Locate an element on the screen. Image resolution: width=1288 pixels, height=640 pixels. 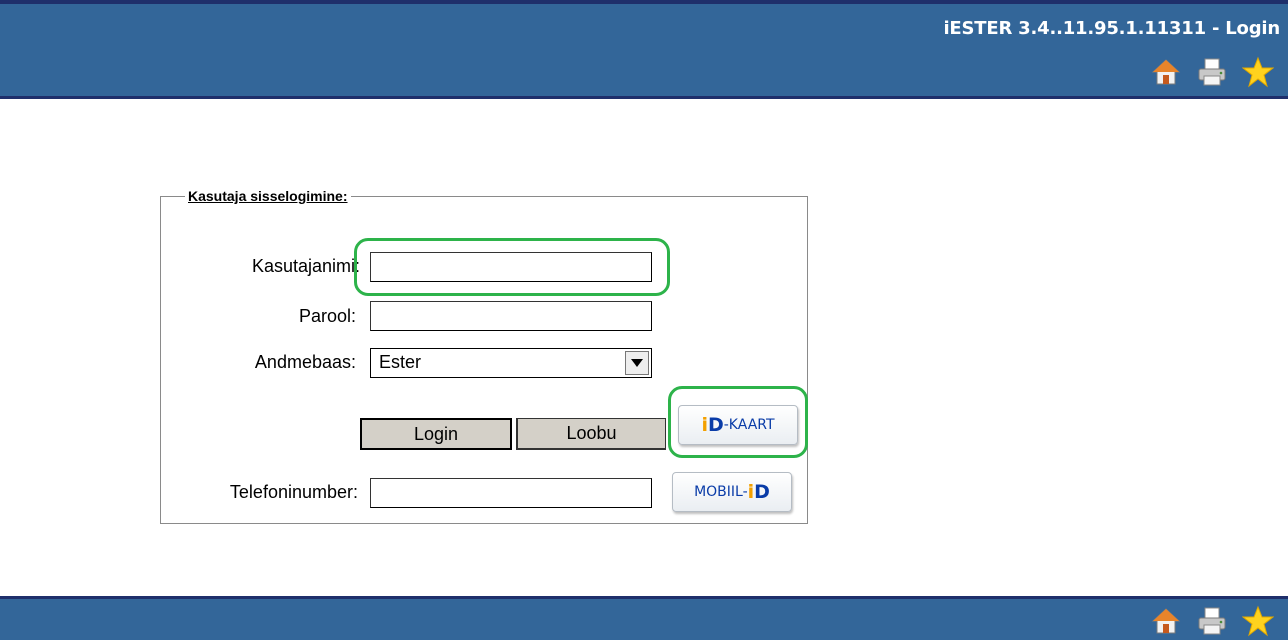
username-field is located at coordinates (511, 267).